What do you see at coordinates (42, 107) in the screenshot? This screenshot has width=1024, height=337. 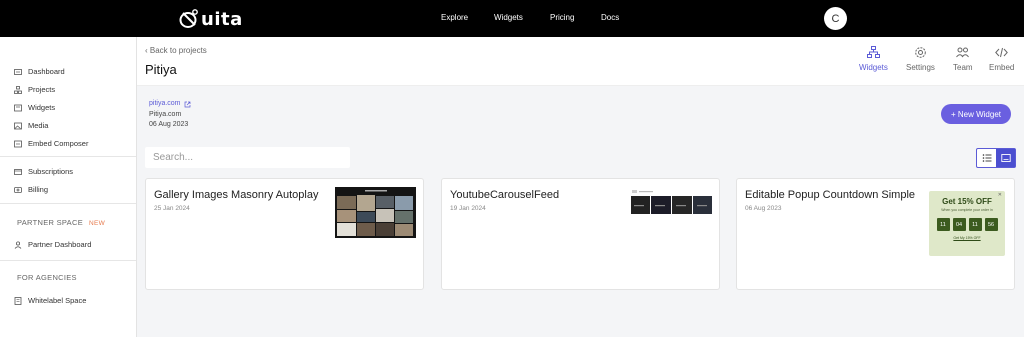 I see `sidebar-item-label: Widgets` at bounding box center [42, 107].